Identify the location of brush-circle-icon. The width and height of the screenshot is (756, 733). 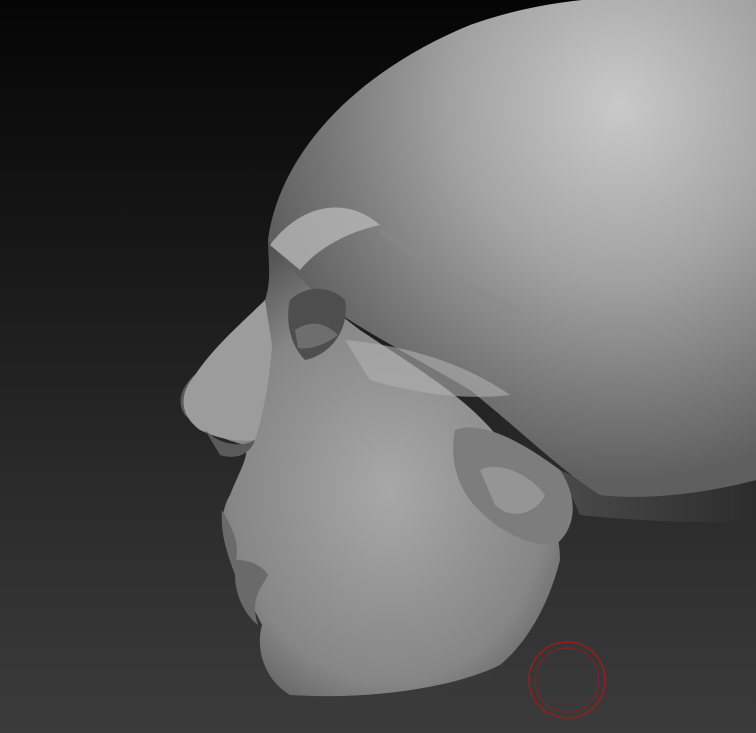
(567, 680).